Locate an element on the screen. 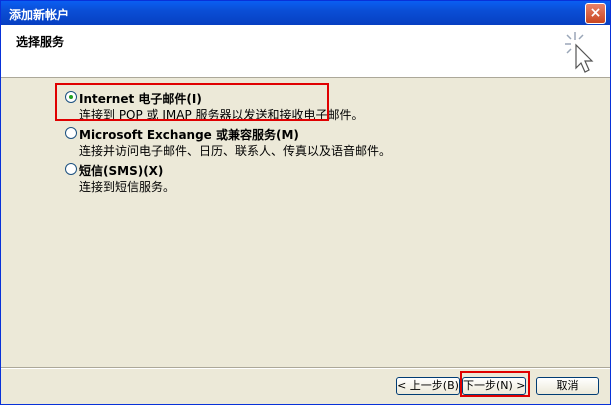 The width and height of the screenshot is (611, 405). radio-exchange is located at coordinates (71, 133).